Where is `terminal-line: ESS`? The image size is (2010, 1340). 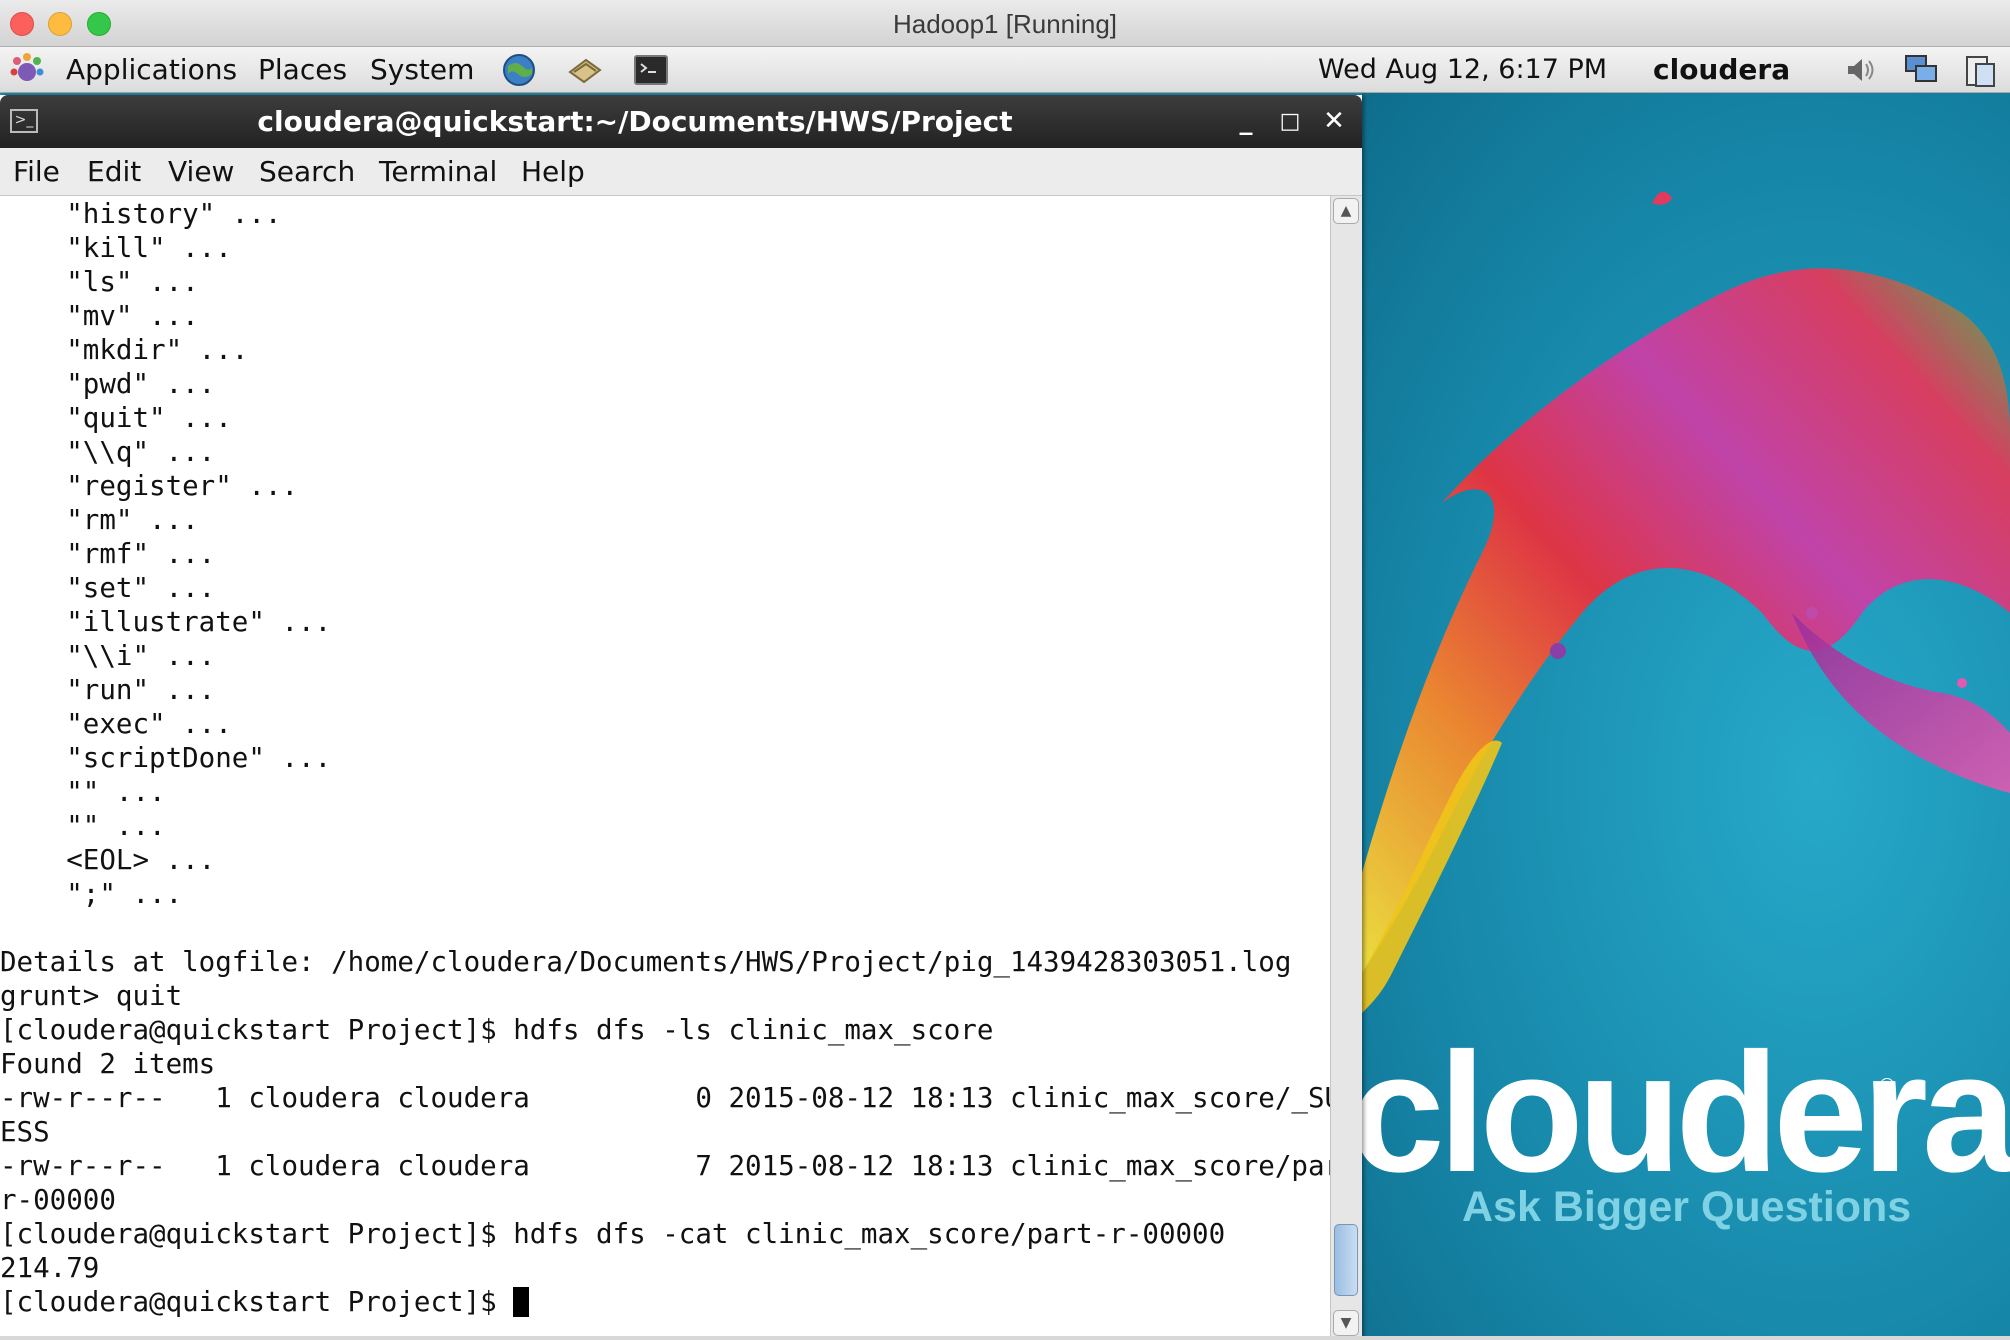
terminal-line: ESS is located at coordinates (25, 1132).